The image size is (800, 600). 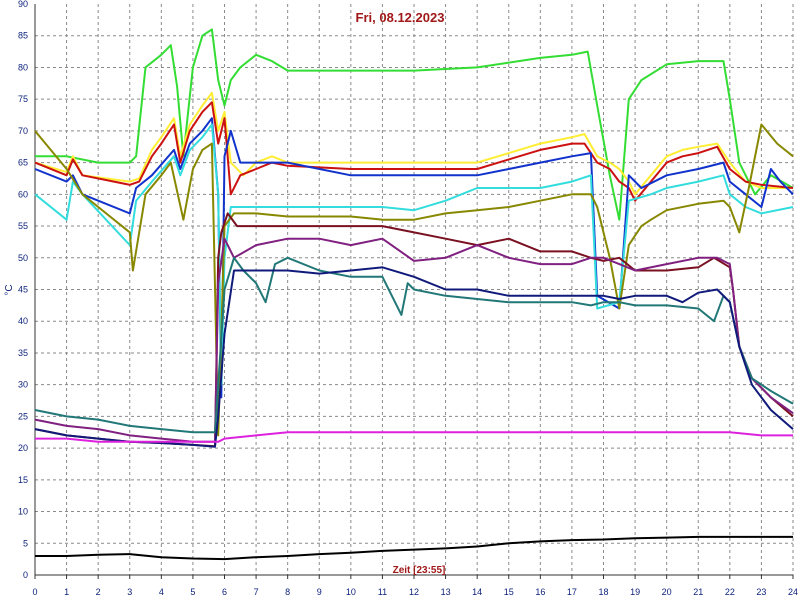 I want to click on x-tick-label: 19, so click(x=635, y=592).